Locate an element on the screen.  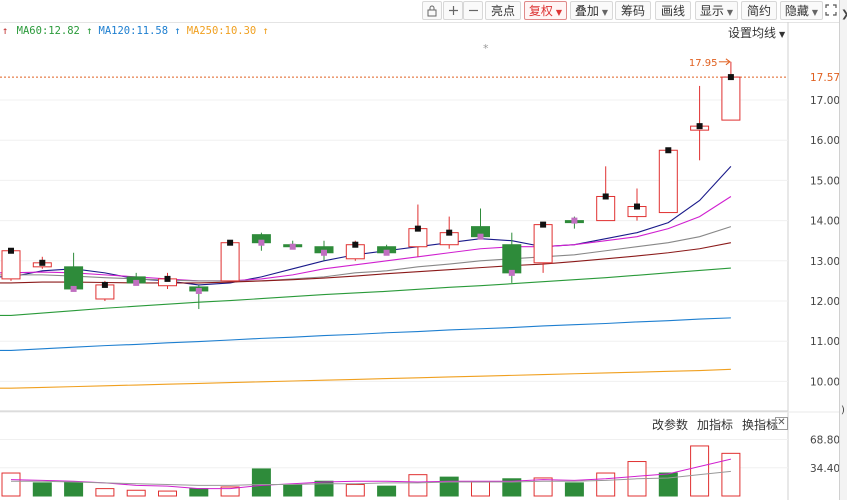
volume-tick-label: 68.80 is located at coordinates (825, 441).